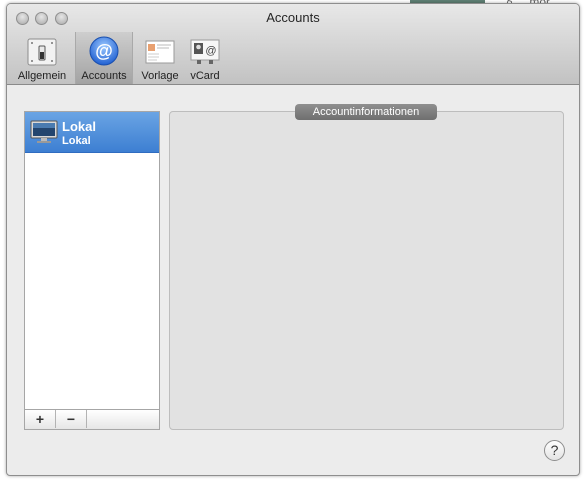 The height and width of the screenshot is (481, 585). Describe the element at coordinates (76, 141) in the screenshot. I see `account-subtitle: Lokal` at that location.